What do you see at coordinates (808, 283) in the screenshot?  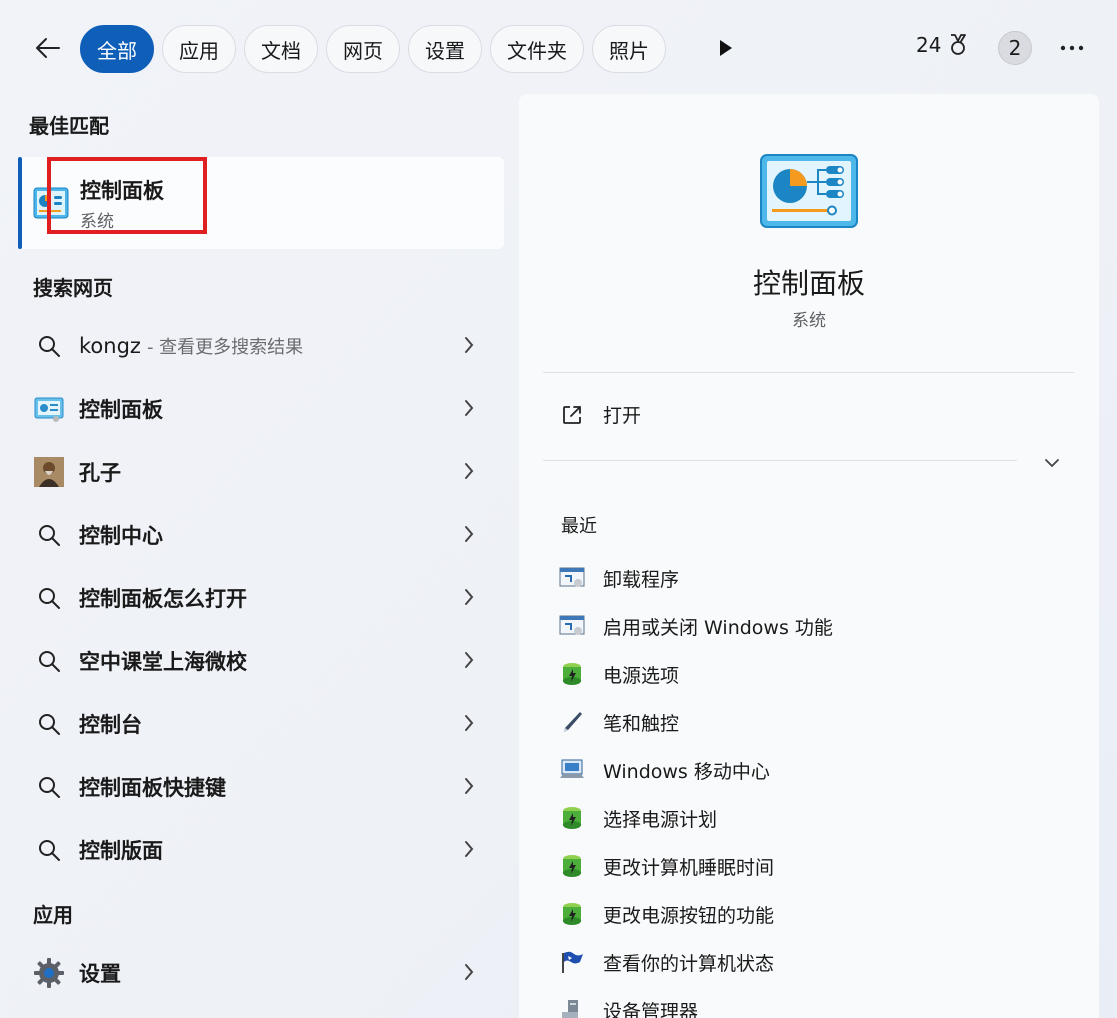 I see `detail-title: 控制面板` at bounding box center [808, 283].